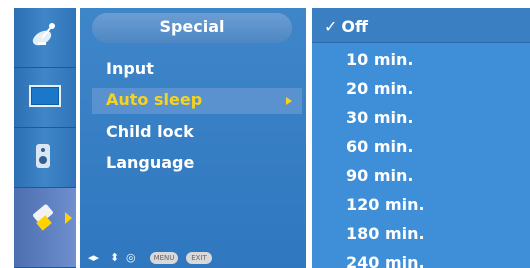 The width and height of the screenshot is (530, 268). Describe the element at coordinates (379, 117) in the screenshot. I see `option-30-min: 30 min.` at that location.